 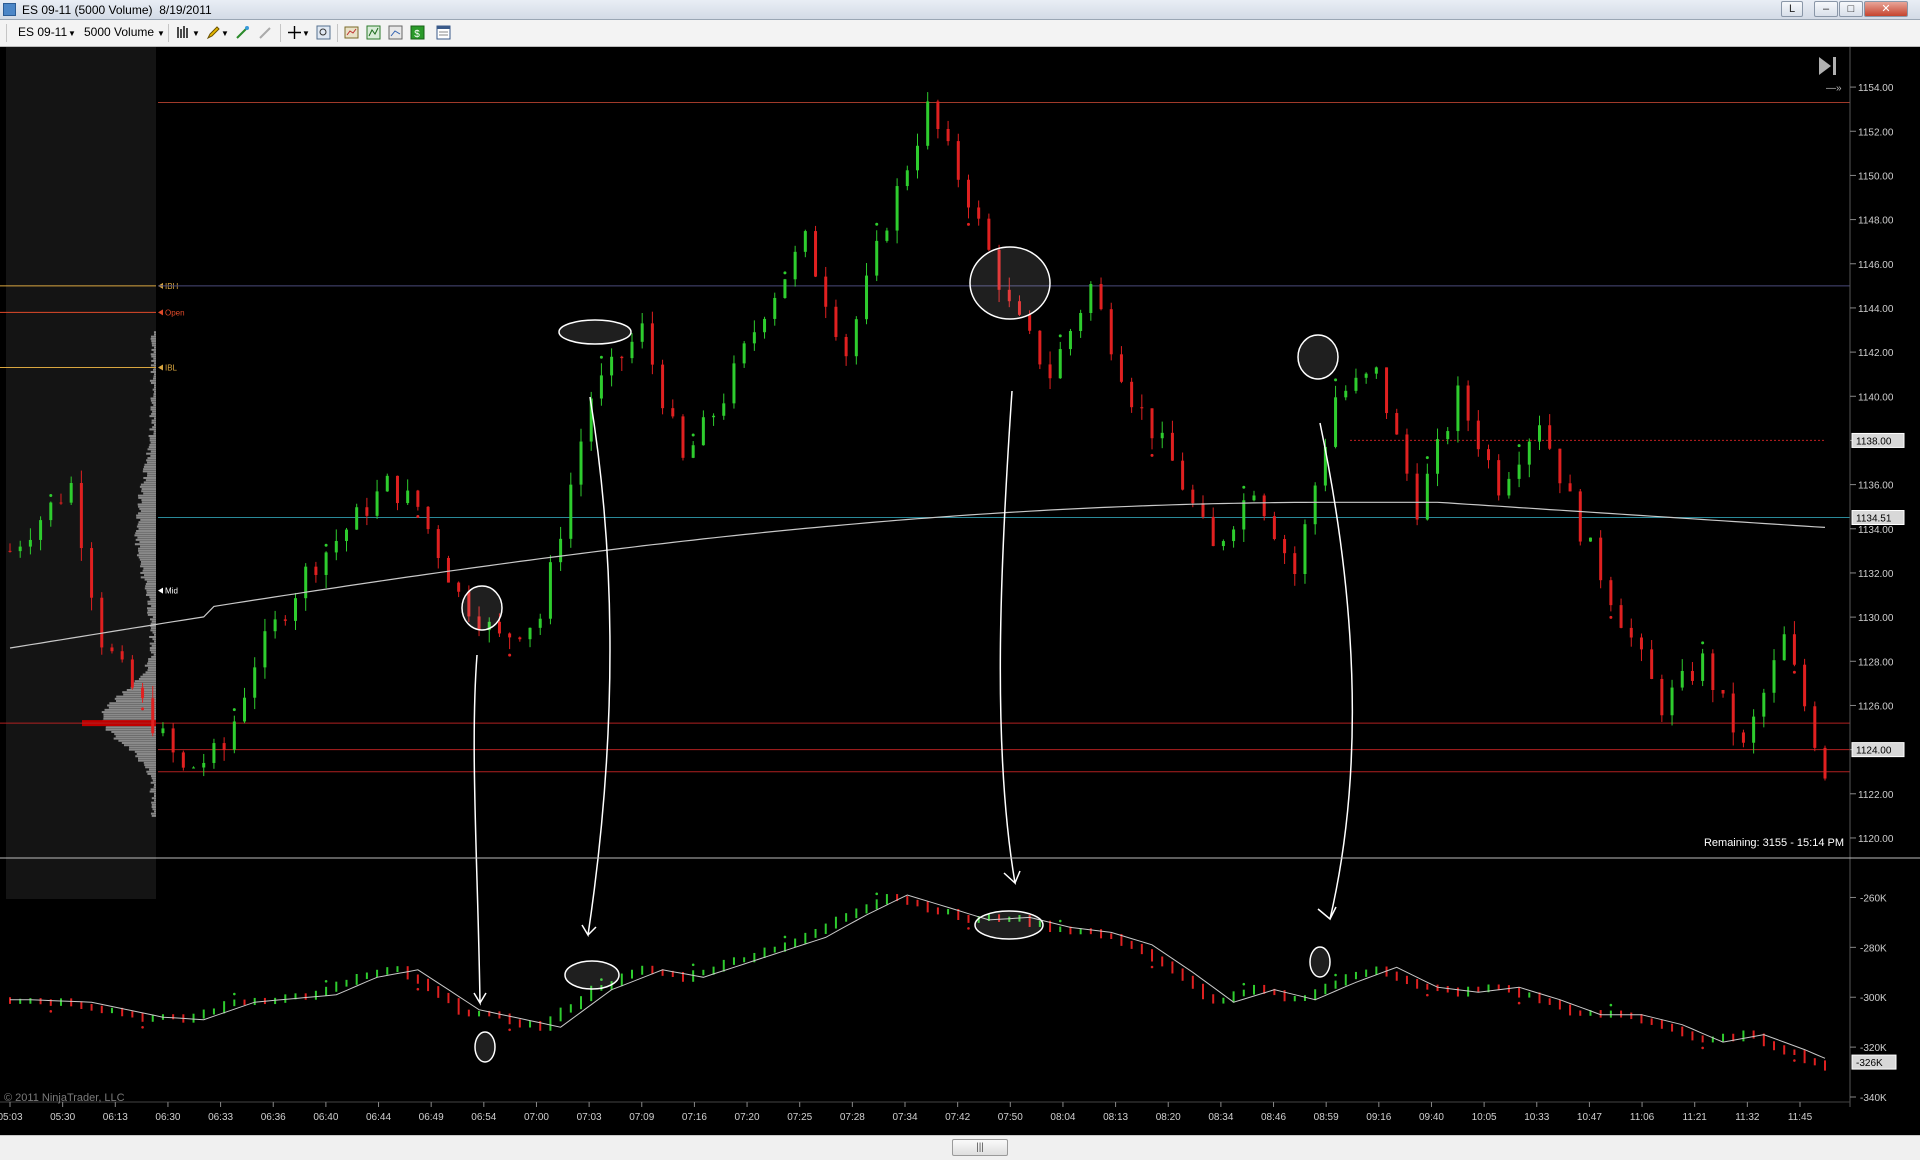 What do you see at coordinates (373, 32) in the screenshot?
I see `indicators-icon` at bounding box center [373, 32].